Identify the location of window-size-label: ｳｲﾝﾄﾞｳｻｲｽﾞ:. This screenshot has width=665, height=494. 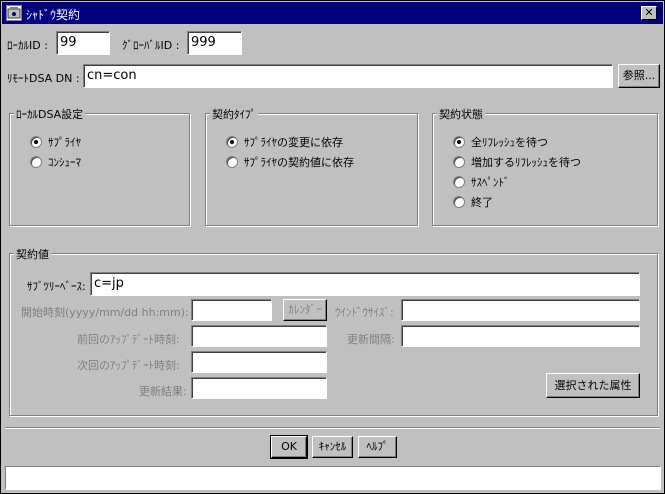
(364, 312).